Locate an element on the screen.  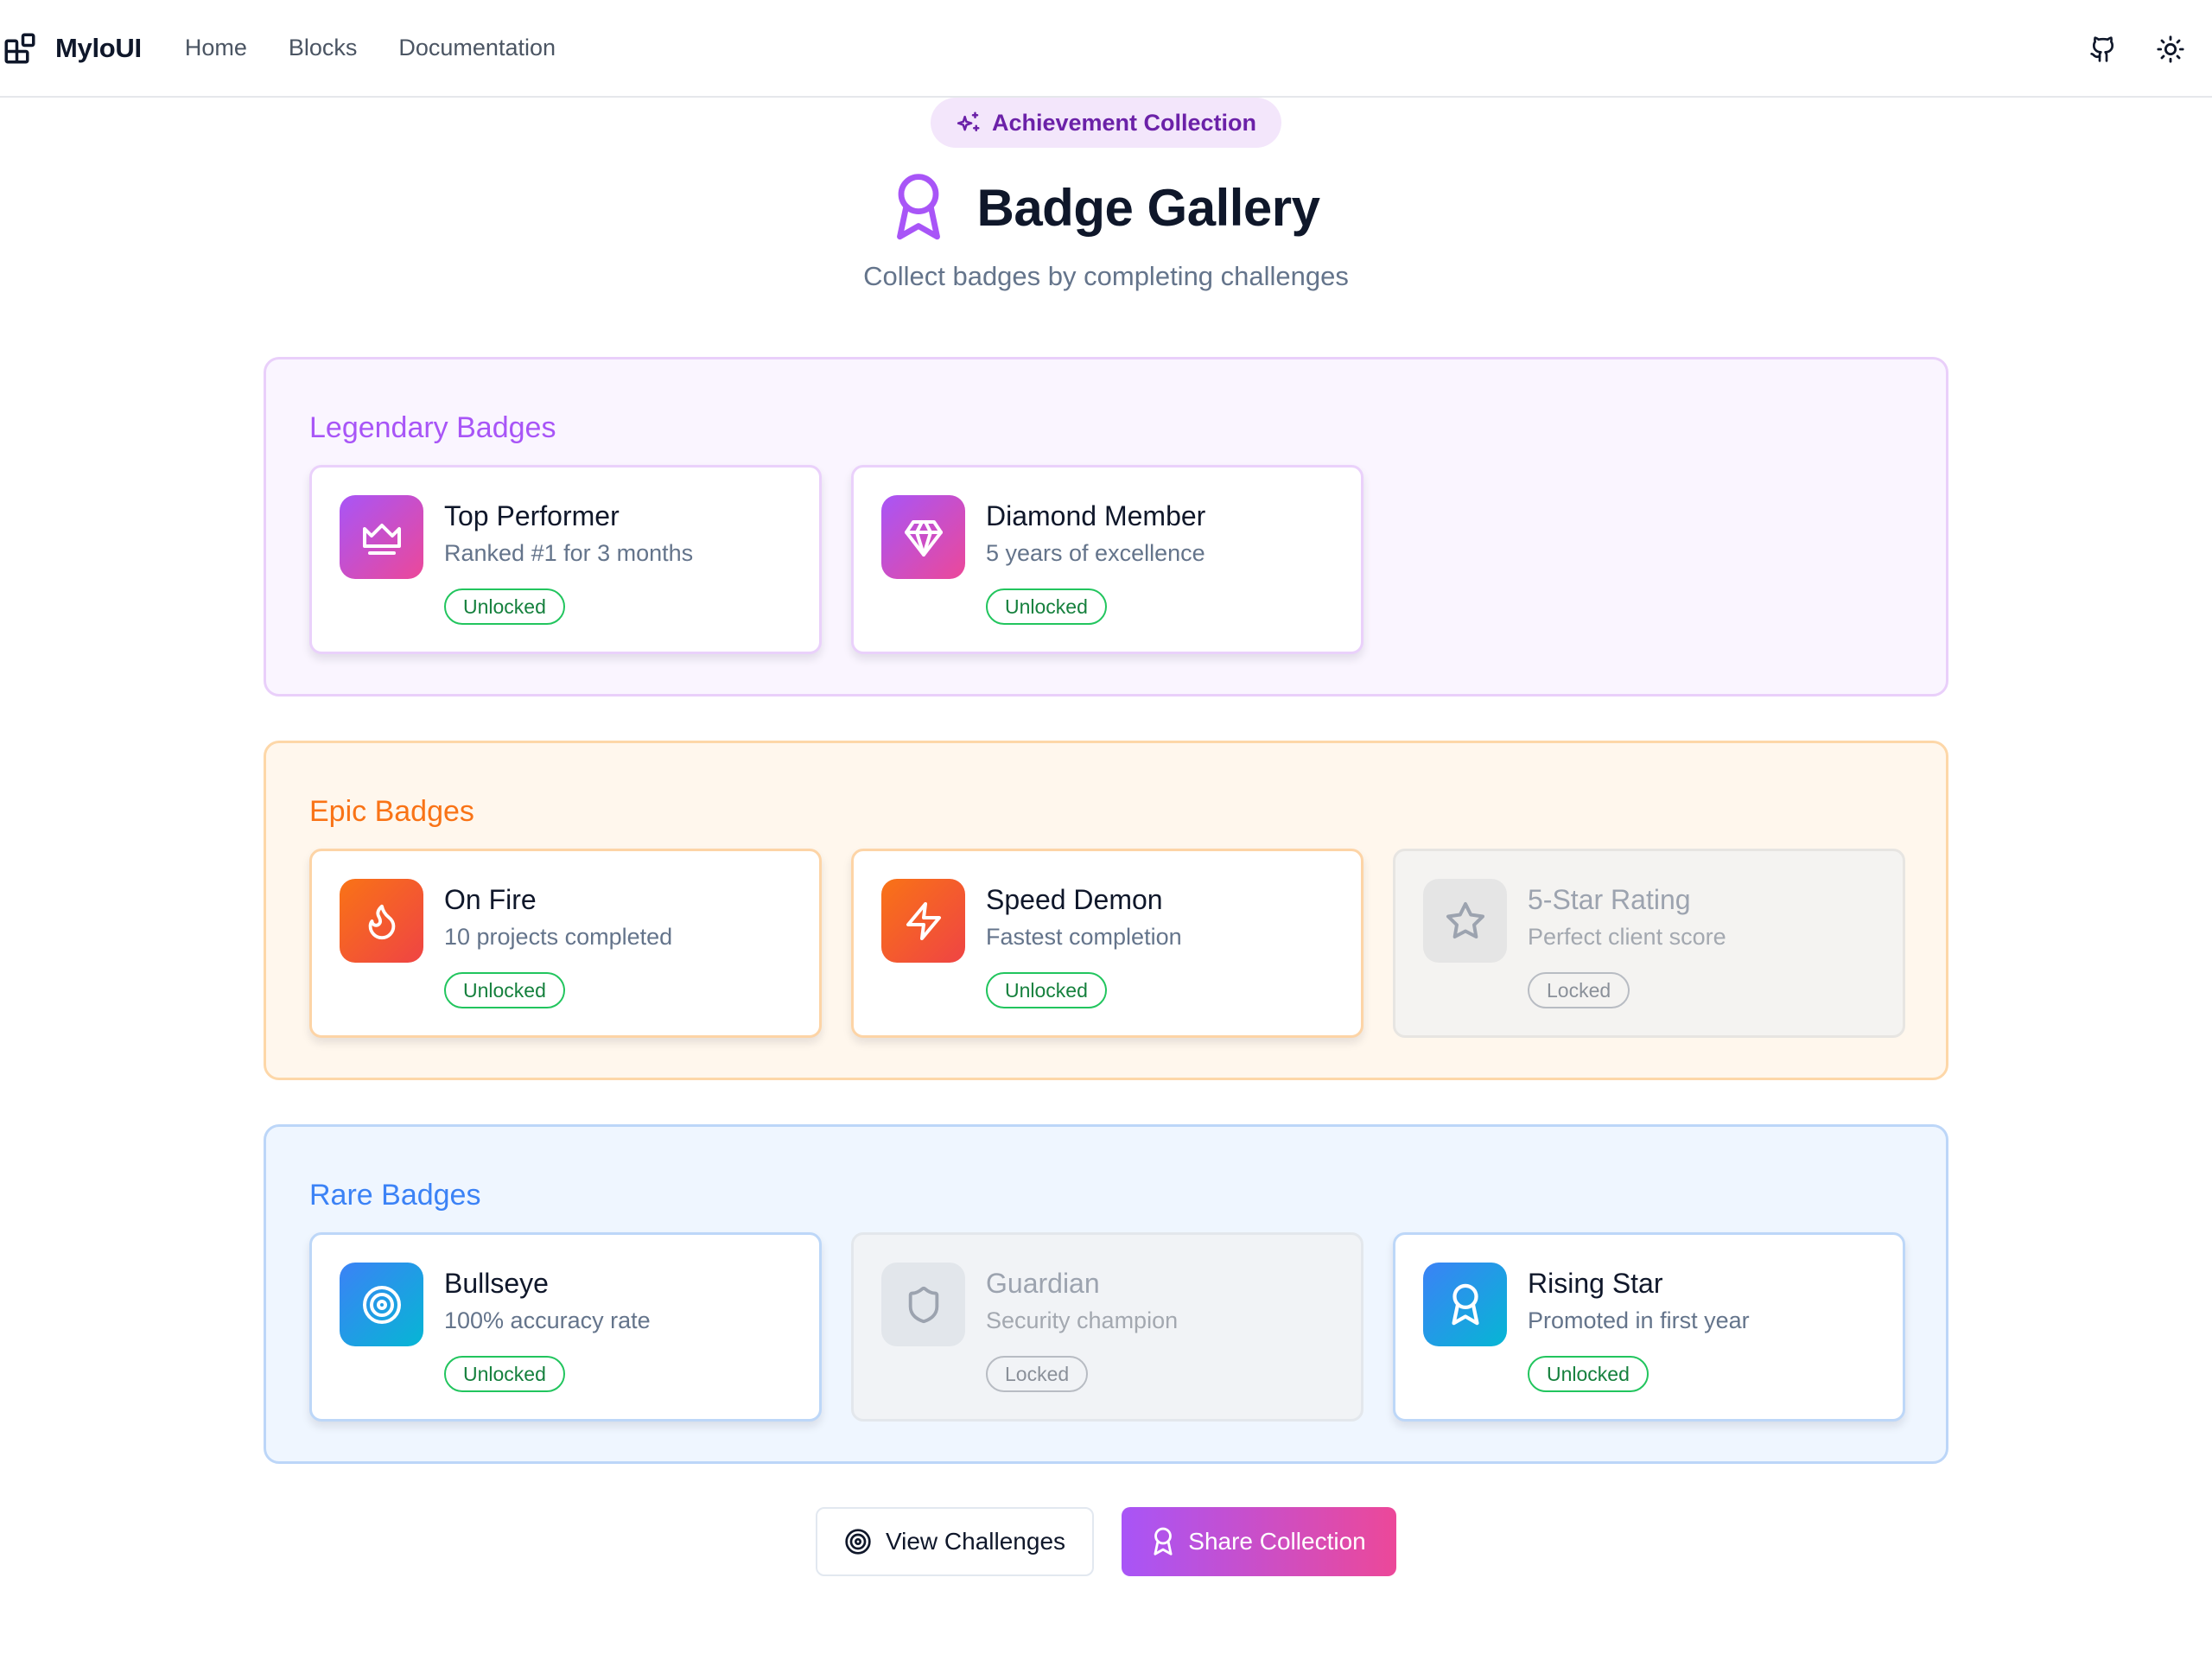
nav-links: Home Blocks Documentation is located at coordinates (391, 48).